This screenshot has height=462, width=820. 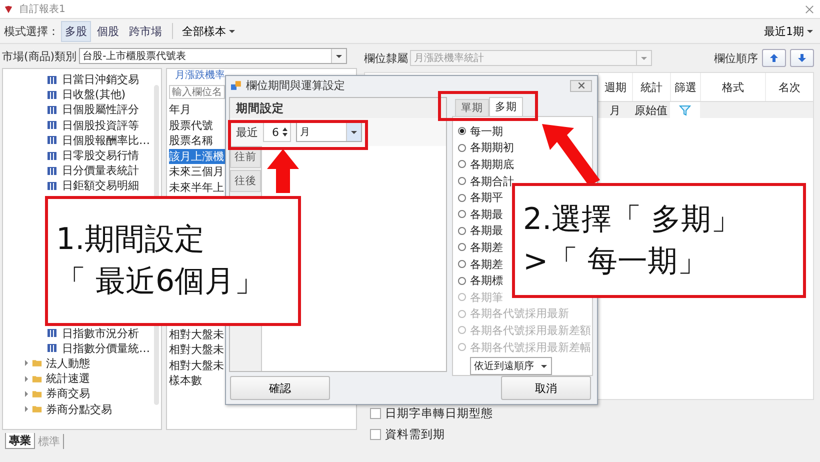 I want to click on tree-item: 券商分點交易, so click(x=82, y=409).